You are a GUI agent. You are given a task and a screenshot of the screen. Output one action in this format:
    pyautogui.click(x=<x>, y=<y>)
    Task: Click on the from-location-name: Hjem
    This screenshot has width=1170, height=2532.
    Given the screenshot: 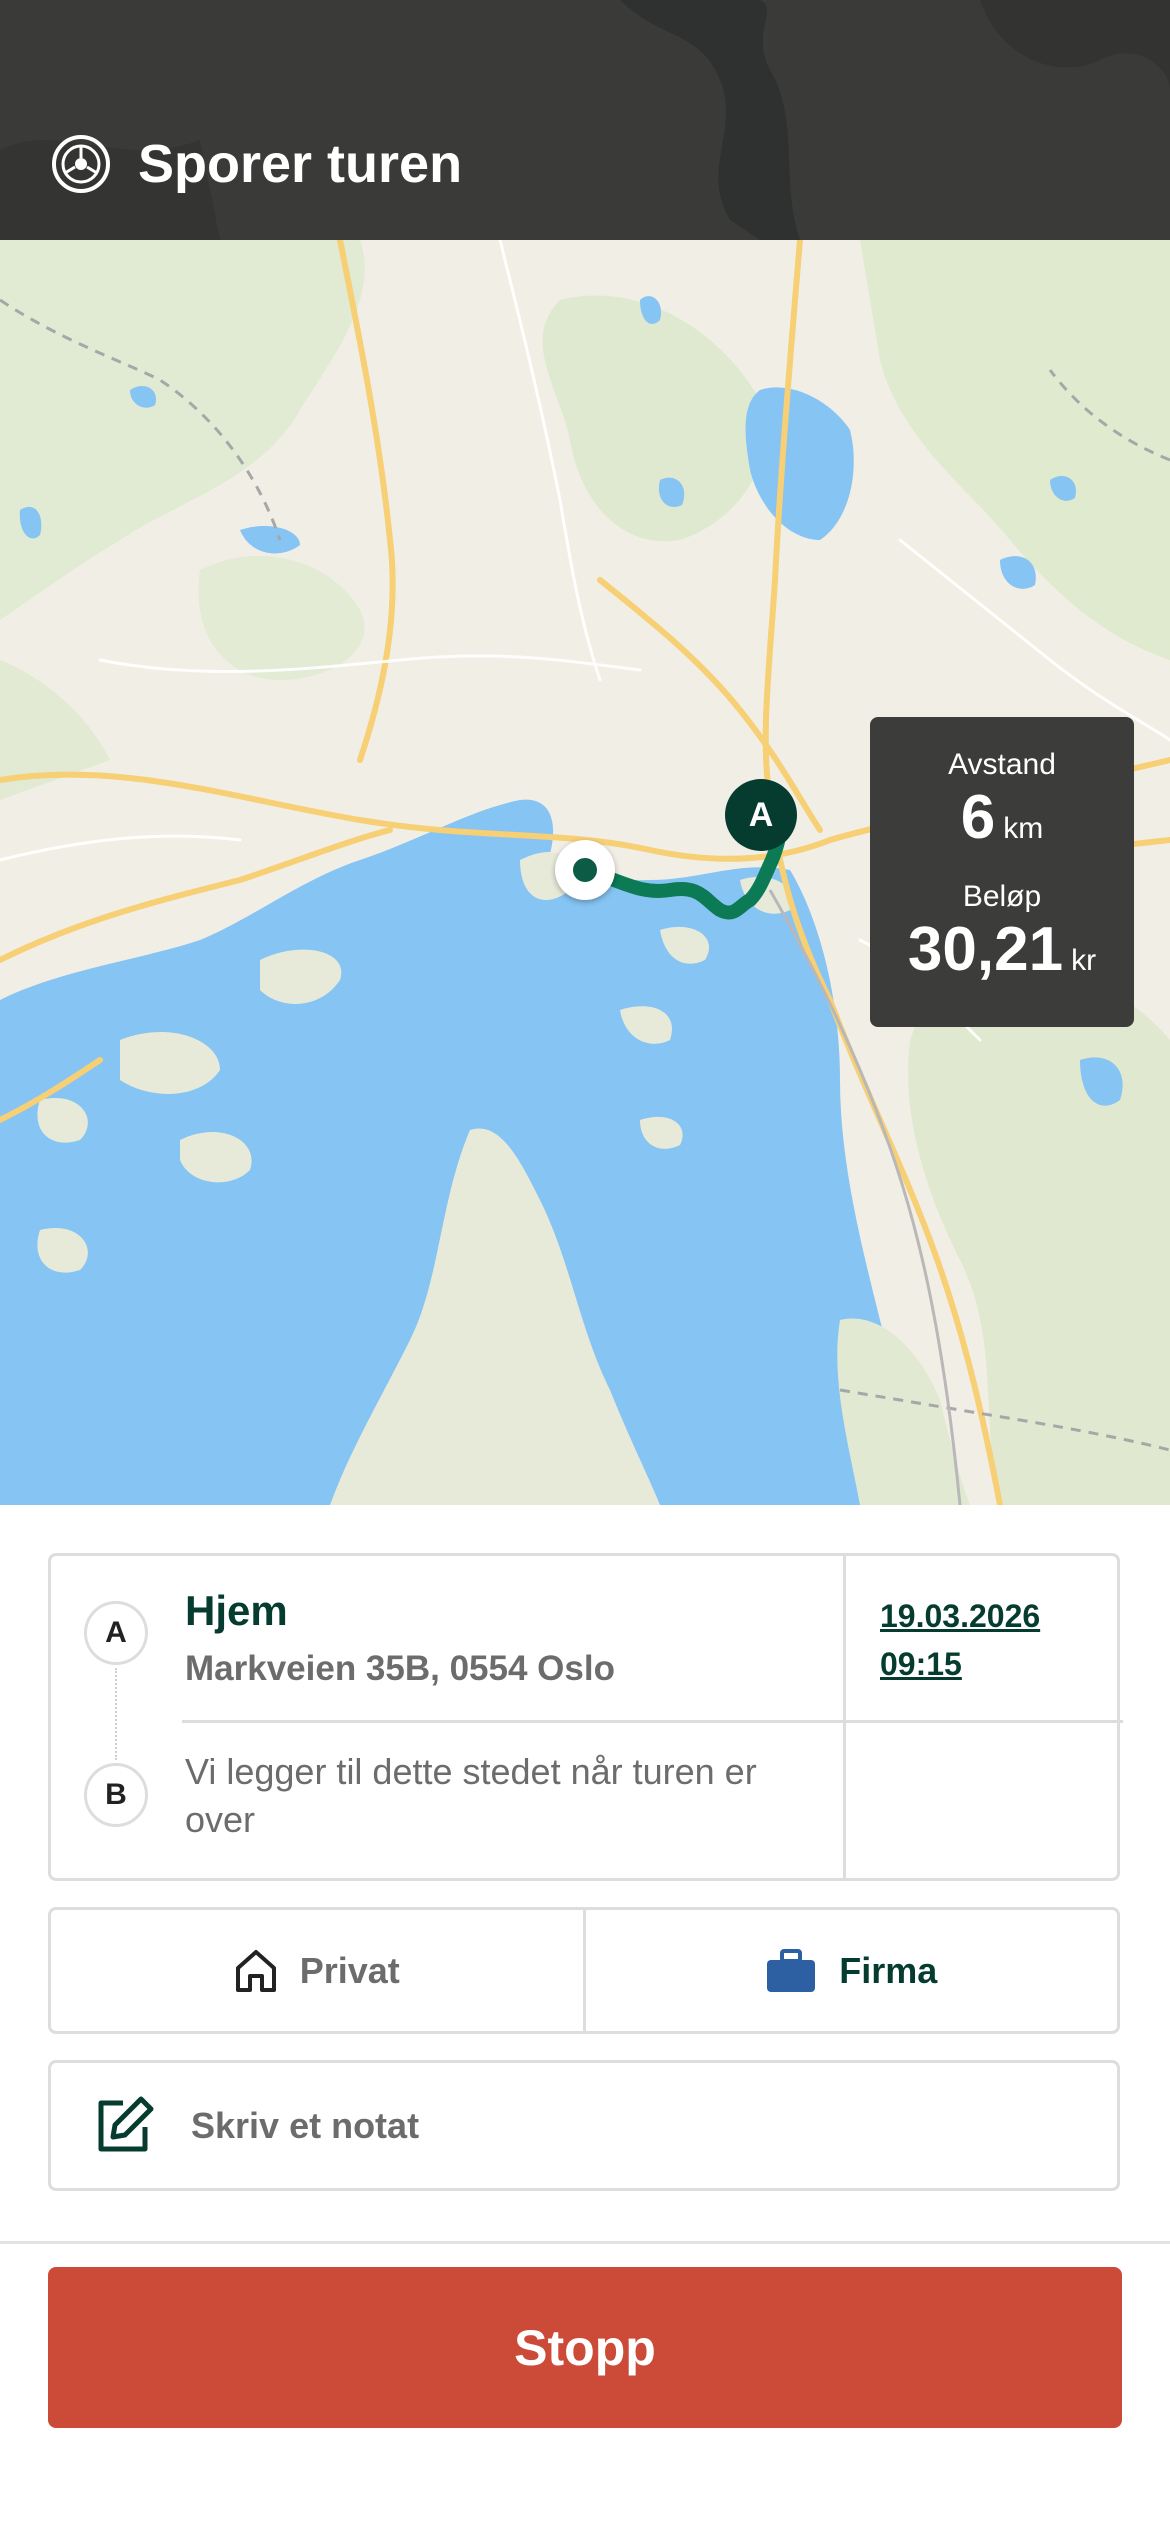 What is the action you would take?
    pyautogui.click(x=236, y=1611)
    